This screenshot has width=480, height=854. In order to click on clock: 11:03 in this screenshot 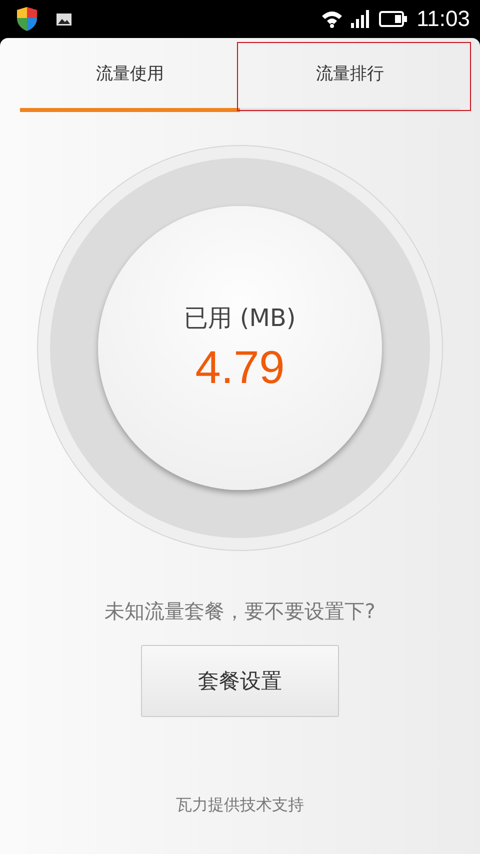, I will do `click(443, 19)`.